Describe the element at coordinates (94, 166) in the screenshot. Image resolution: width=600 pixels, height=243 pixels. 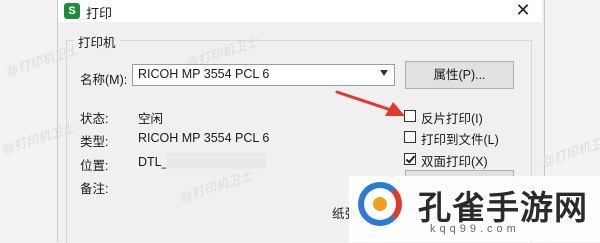
I see `location-label: 位置:` at that location.